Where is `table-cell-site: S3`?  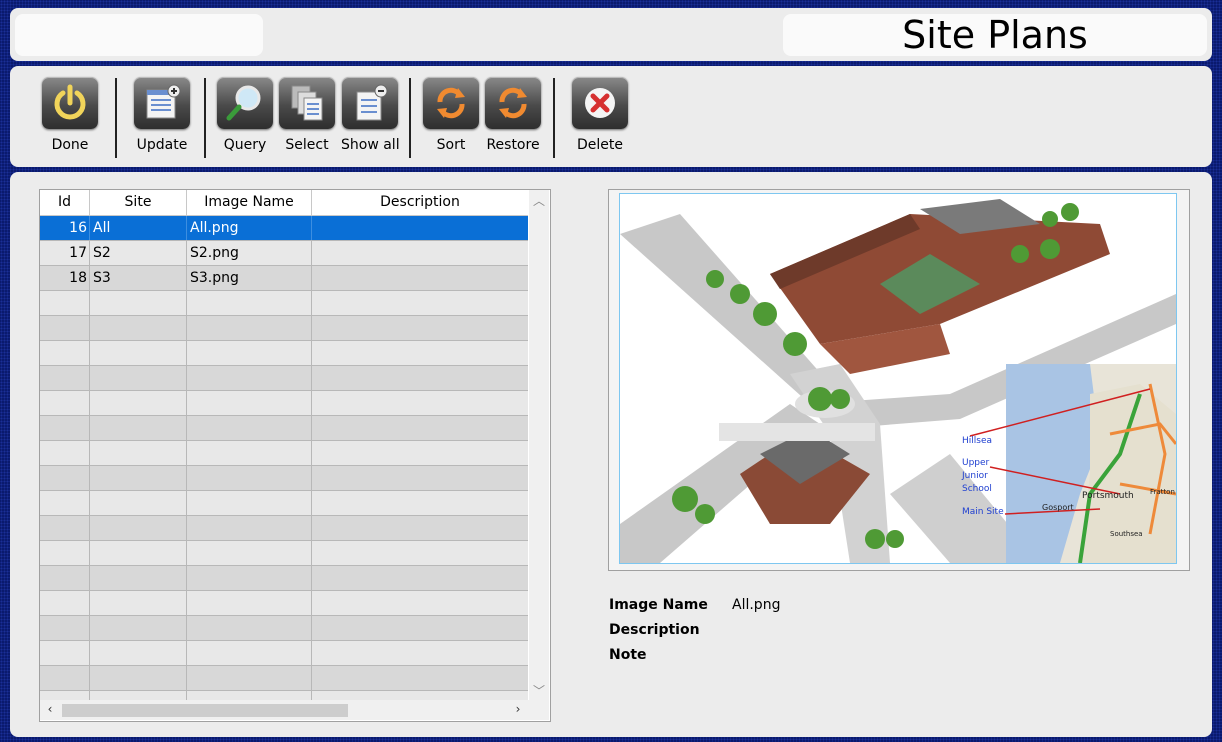
table-cell-site: S3 is located at coordinates (138, 278).